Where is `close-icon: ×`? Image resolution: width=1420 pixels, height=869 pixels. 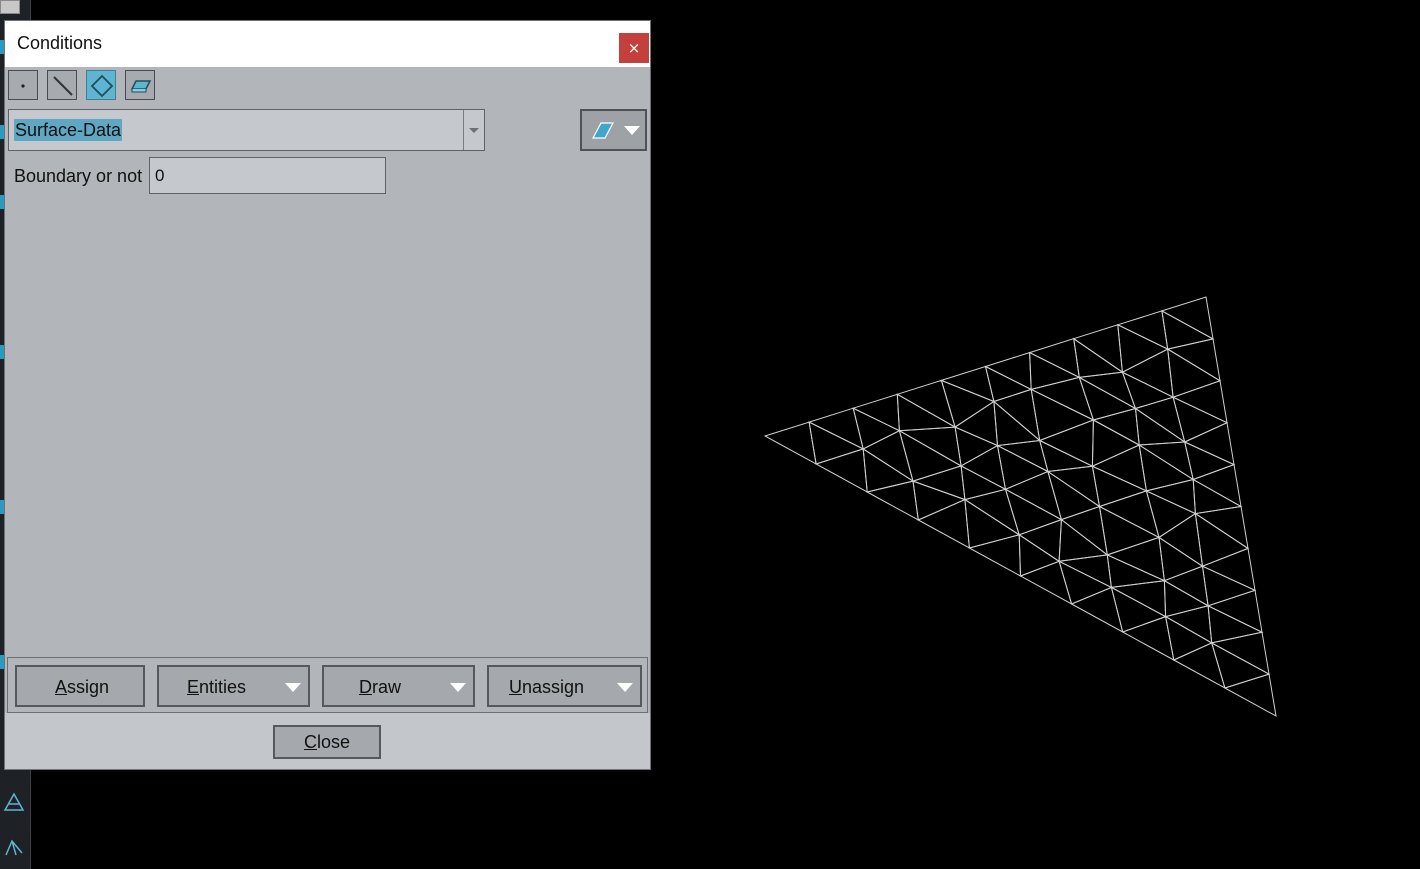
close-icon: × is located at coordinates (634, 48).